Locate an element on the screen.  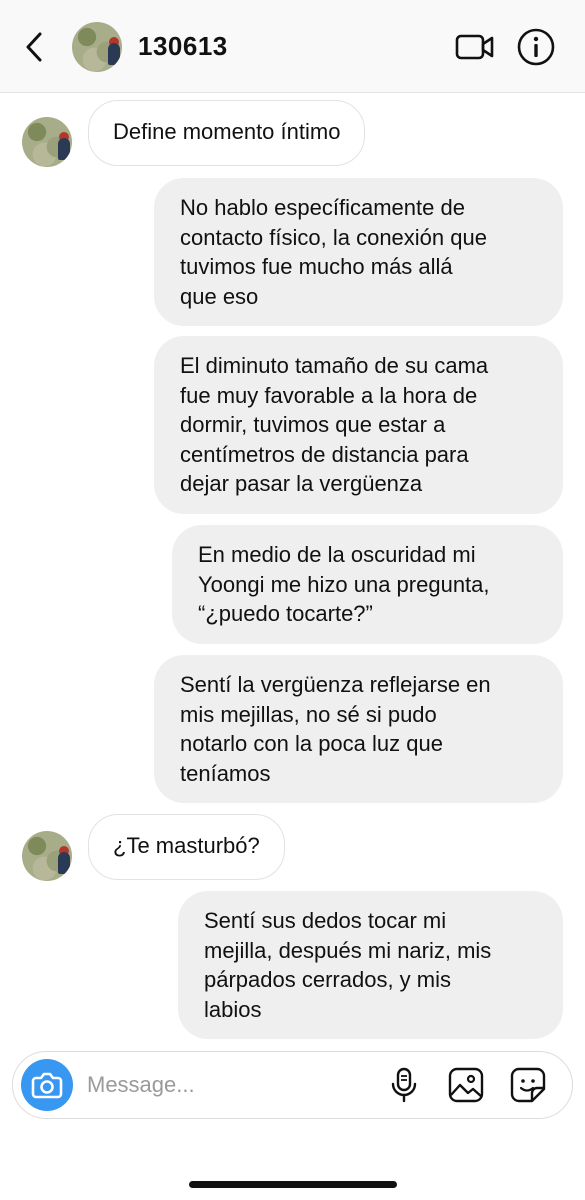
message-line: contacto físico, la conexión que is located at coordinates (333, 237).